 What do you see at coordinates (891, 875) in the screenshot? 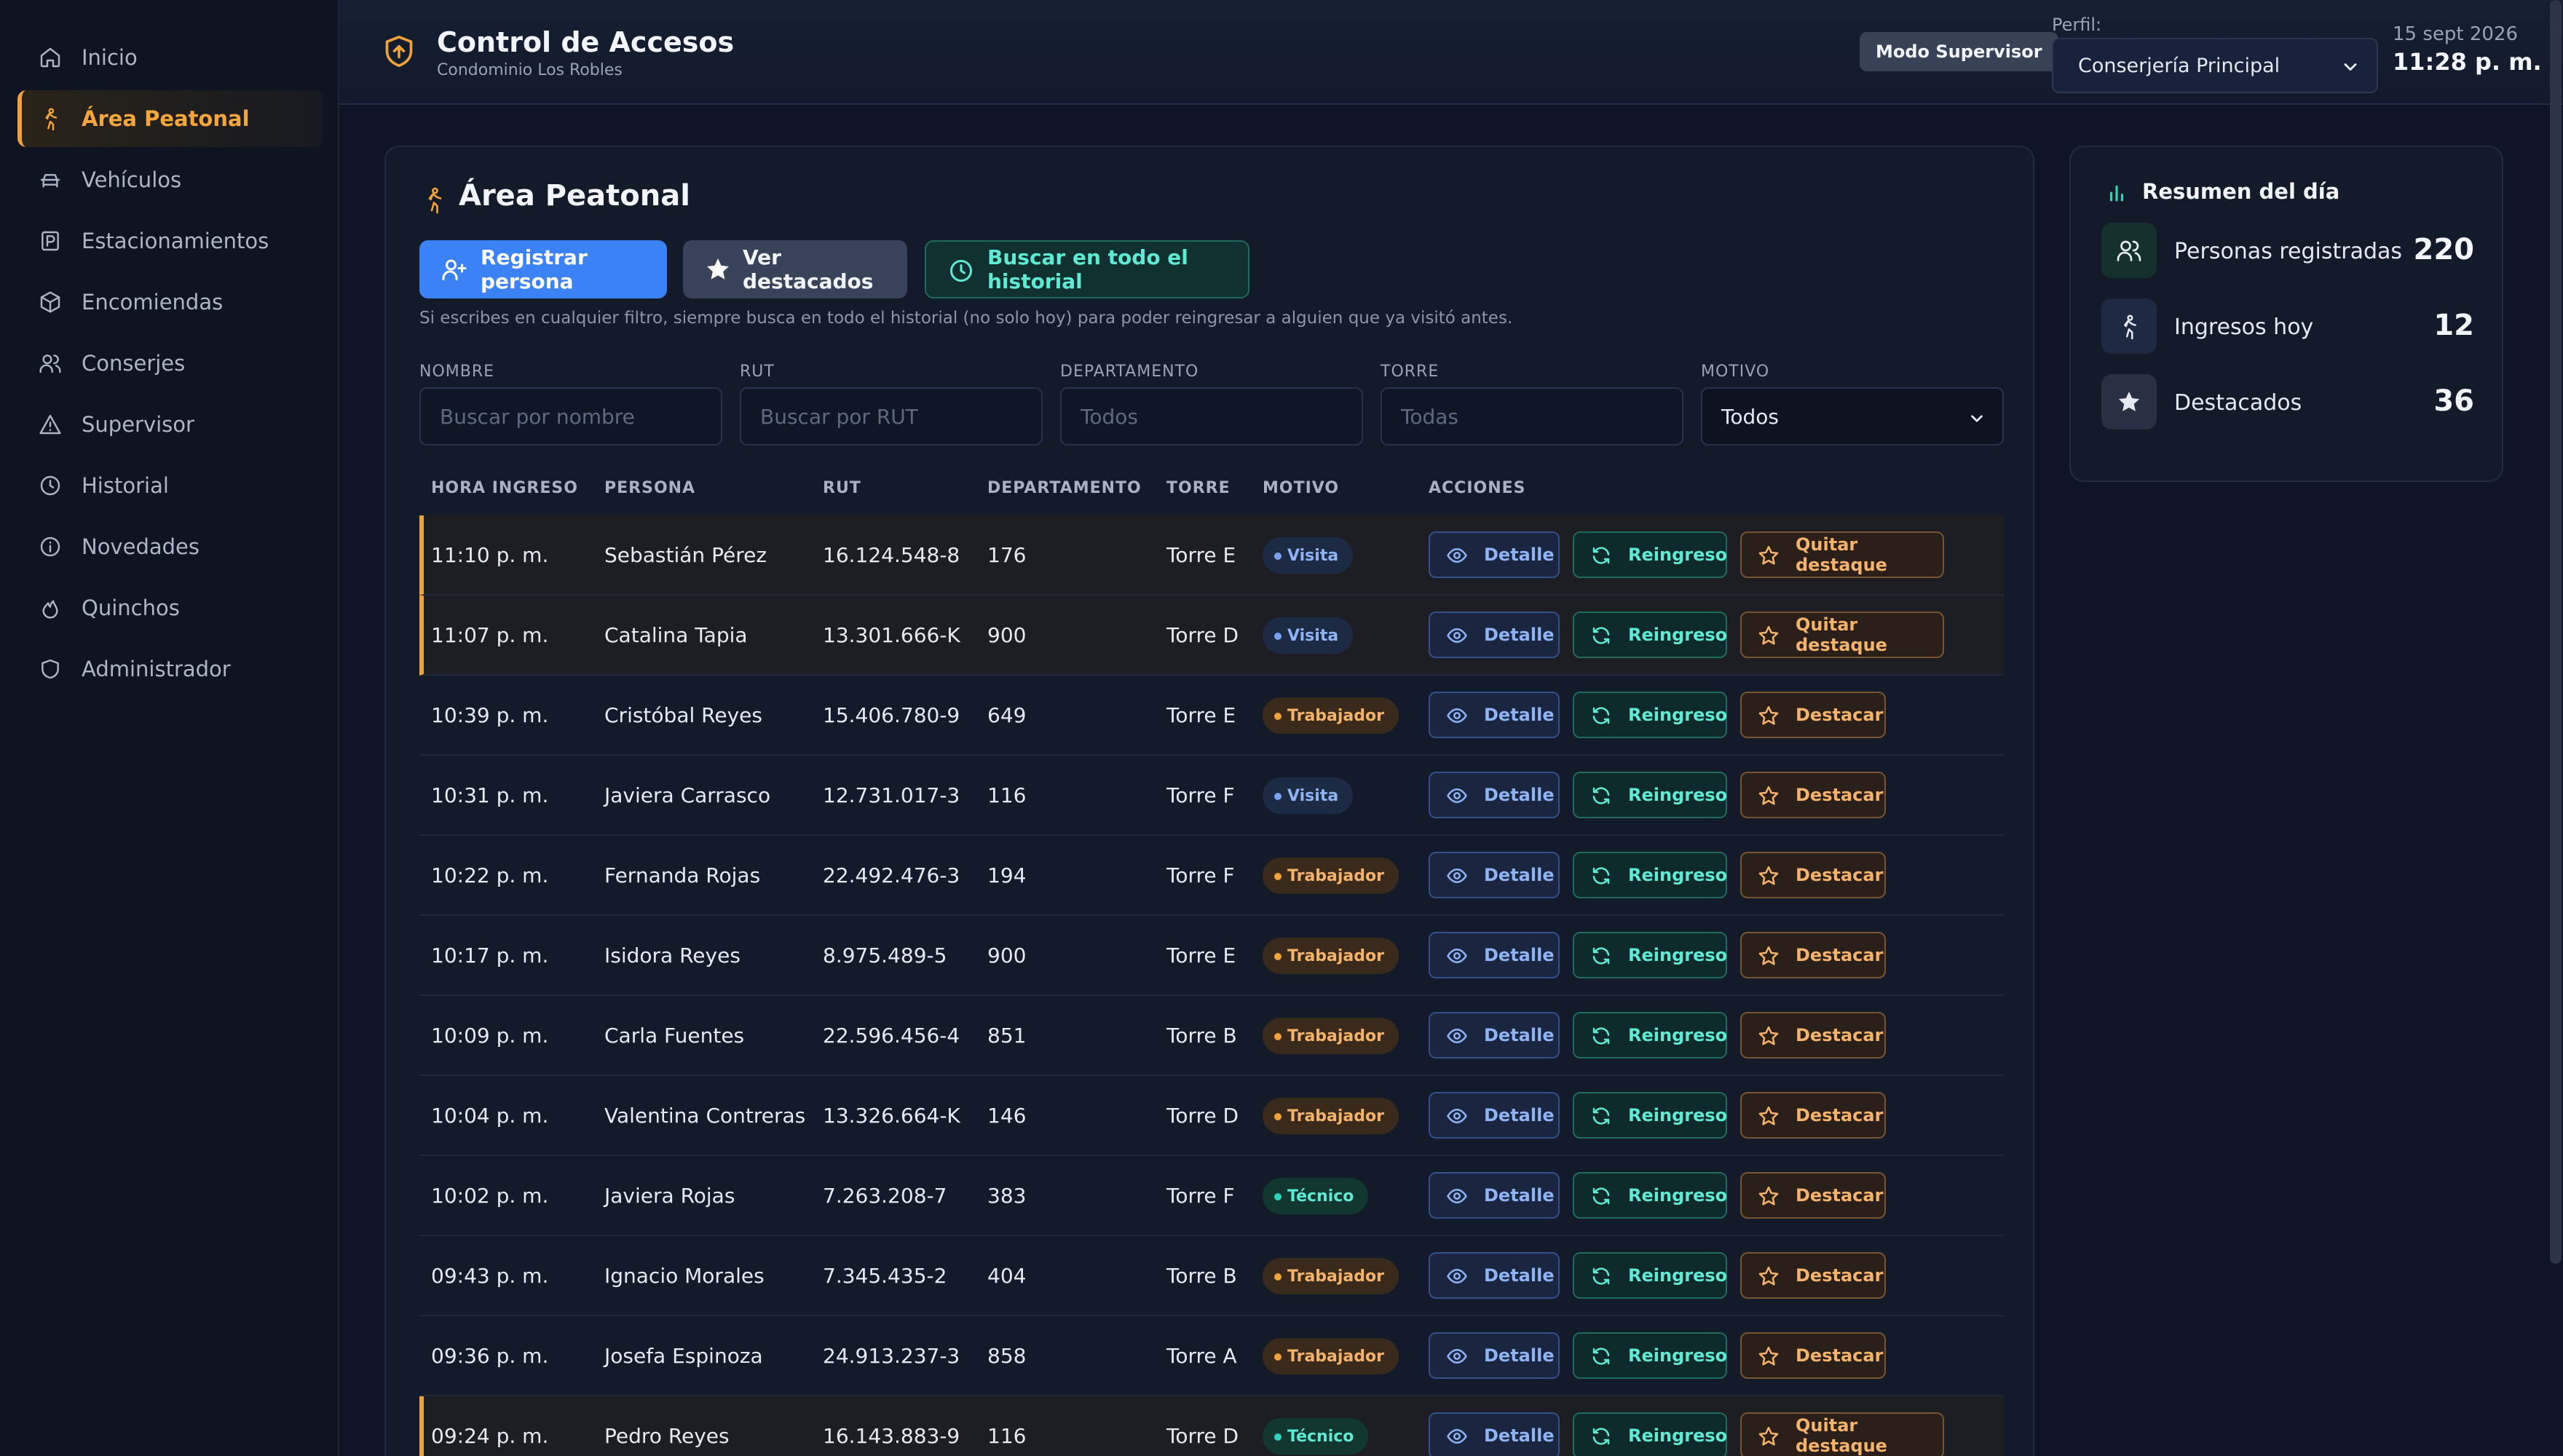
I see `person-rut: 22.492.476-3` at bounding box center [891, 875].